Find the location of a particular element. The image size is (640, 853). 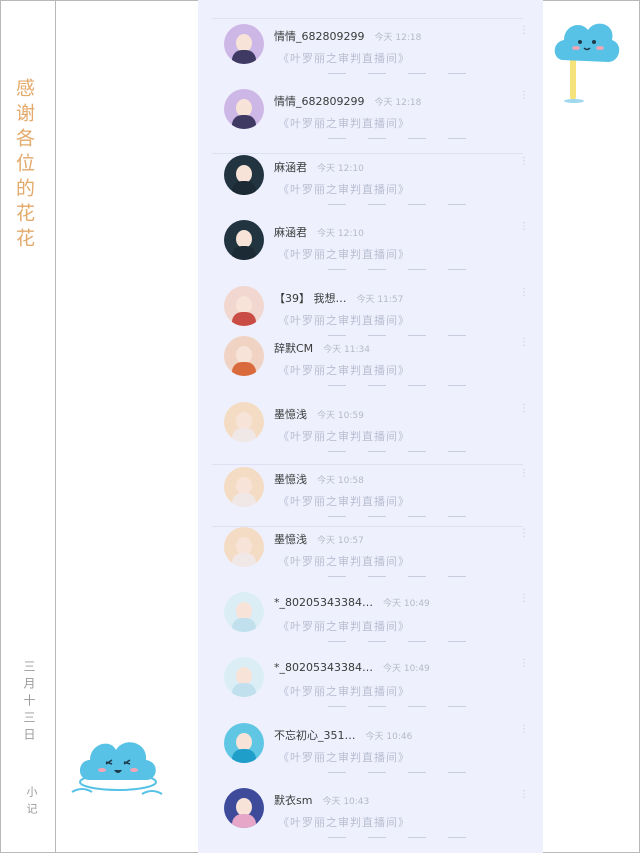

message-time: 今天 10:46 is located at coordinates (389, 737).